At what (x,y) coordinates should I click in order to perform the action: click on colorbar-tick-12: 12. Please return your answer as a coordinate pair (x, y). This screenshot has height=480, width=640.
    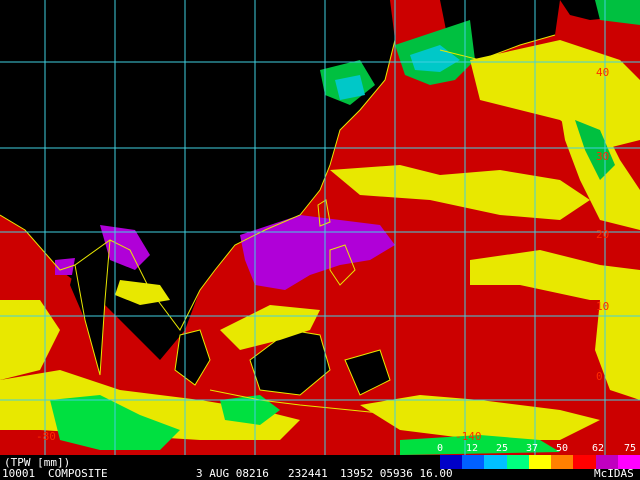
    Looking at the image, I should click on (472, 448).